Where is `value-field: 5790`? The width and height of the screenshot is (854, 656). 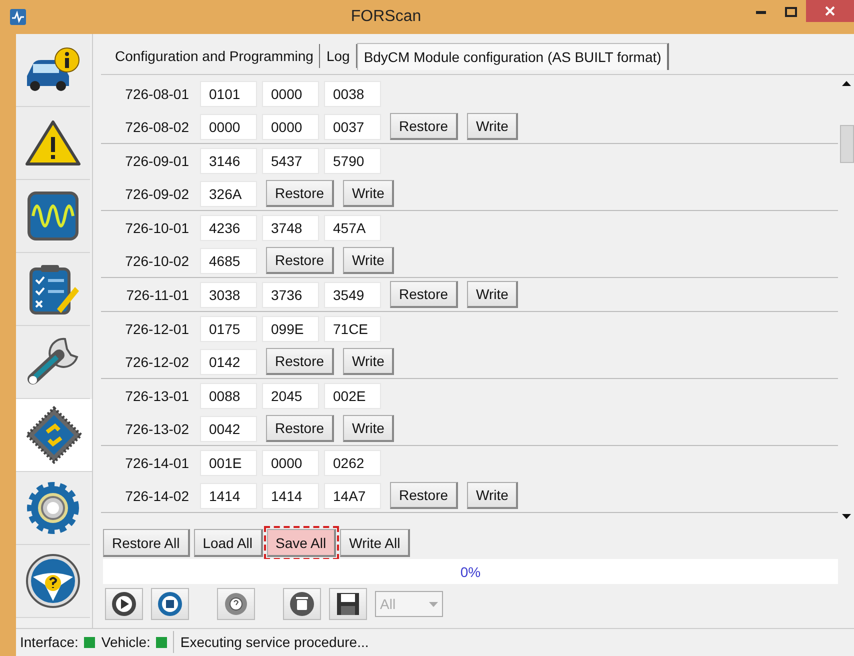
value-field: 5790 is located at coordinates (352, 161).